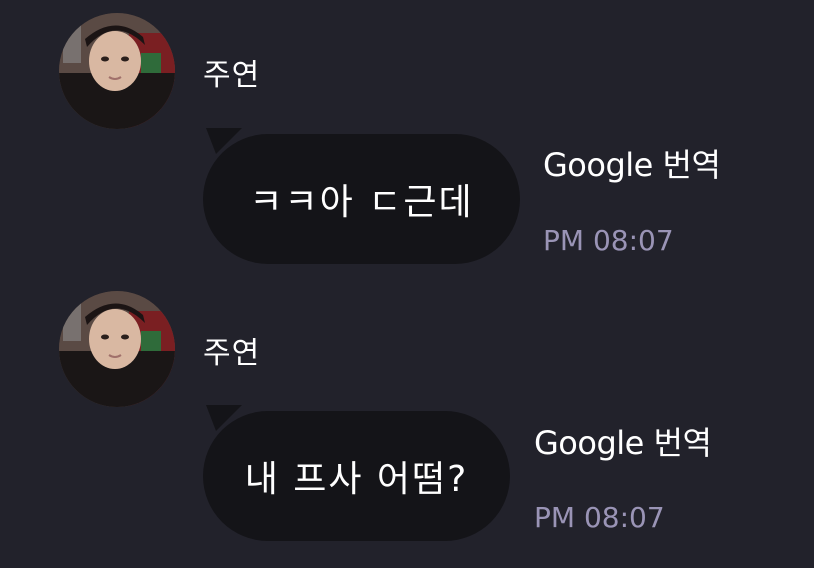 This screenshot has height=568, width=814. I want to click on message-bubble: 내 프사 어떰?, so click(356, 476).